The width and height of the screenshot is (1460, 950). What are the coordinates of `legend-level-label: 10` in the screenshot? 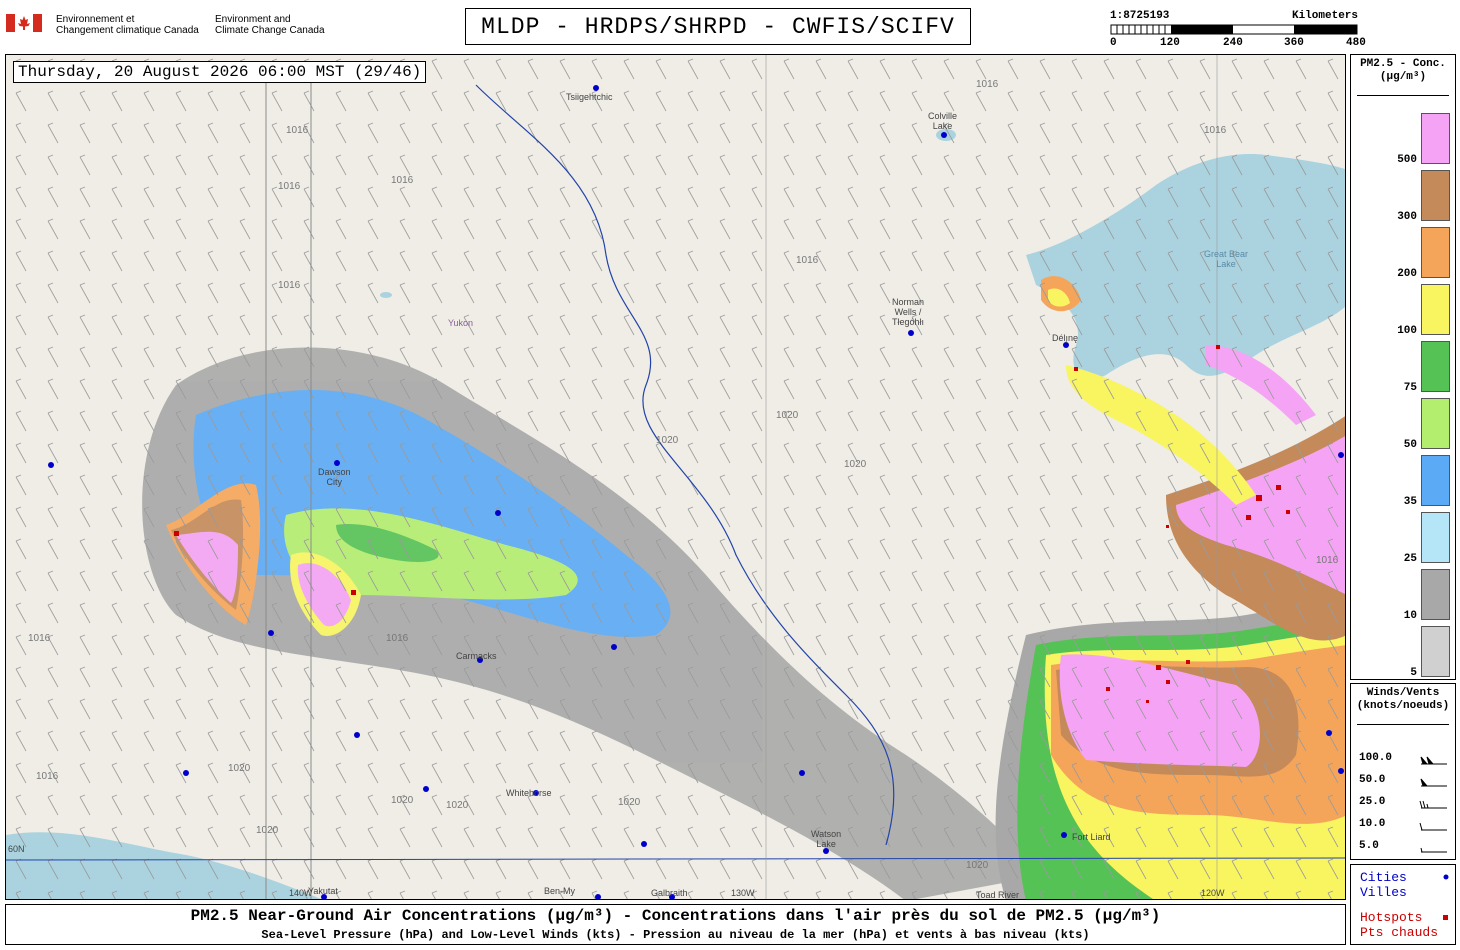 It's located at (1410, 616).